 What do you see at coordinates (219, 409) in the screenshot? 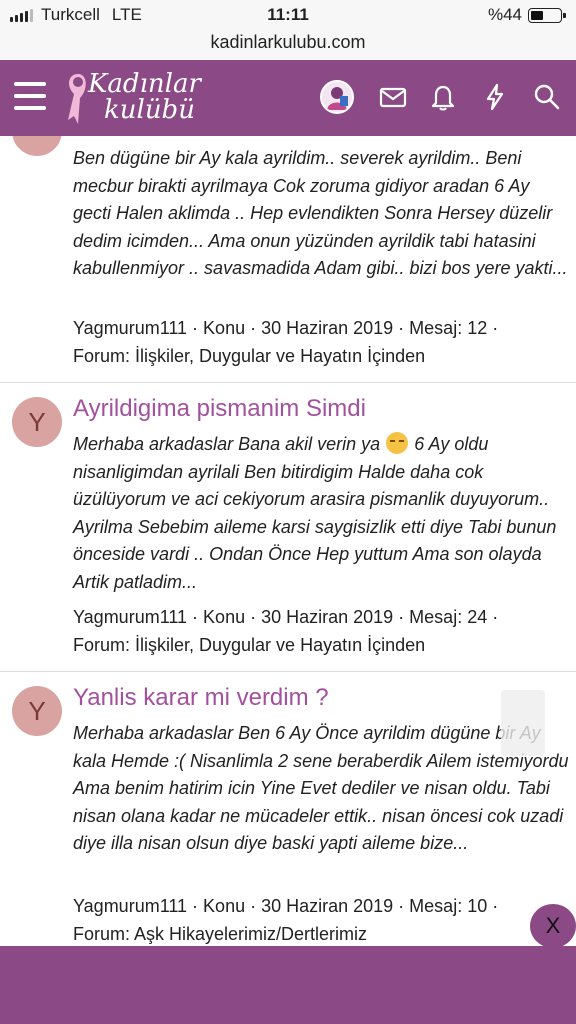
I see `post-title: Ayrildigima pismanim Simdi` at bounding box center [219, 409].